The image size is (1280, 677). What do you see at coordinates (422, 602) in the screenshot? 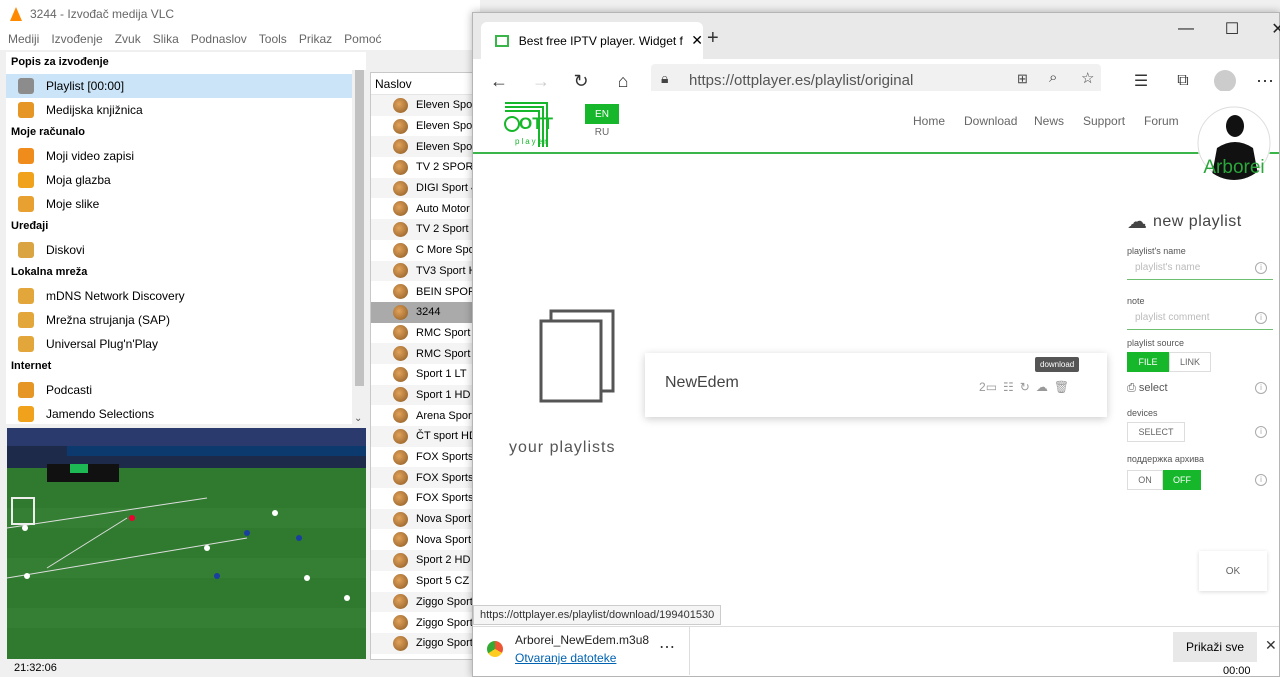
I see `playlist-row: Ziggo Sport` at bounding box center [422, 602].